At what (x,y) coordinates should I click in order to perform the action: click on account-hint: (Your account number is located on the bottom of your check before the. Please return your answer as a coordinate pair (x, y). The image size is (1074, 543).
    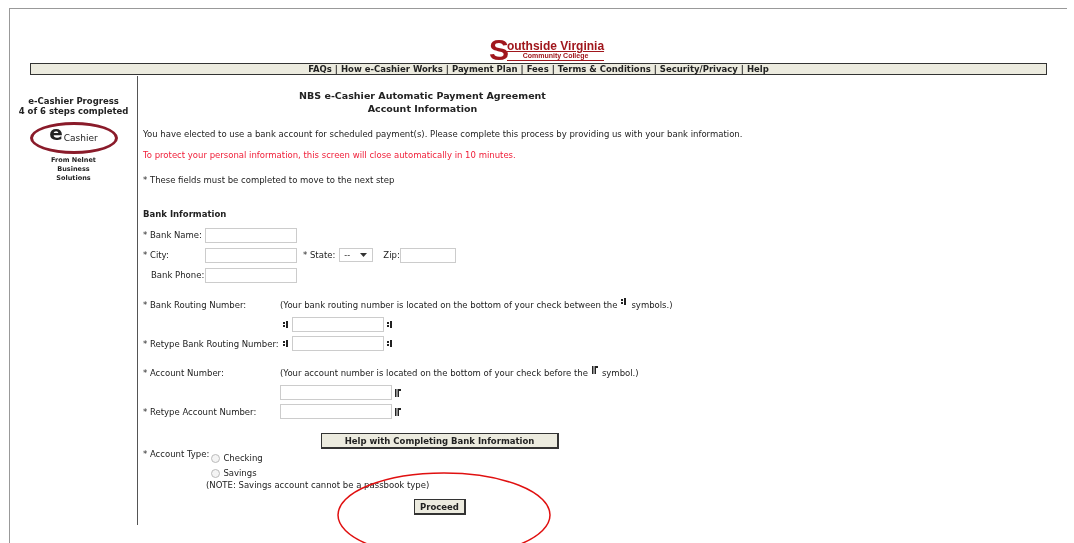
    Looking at the image, I should click on (434, 373).